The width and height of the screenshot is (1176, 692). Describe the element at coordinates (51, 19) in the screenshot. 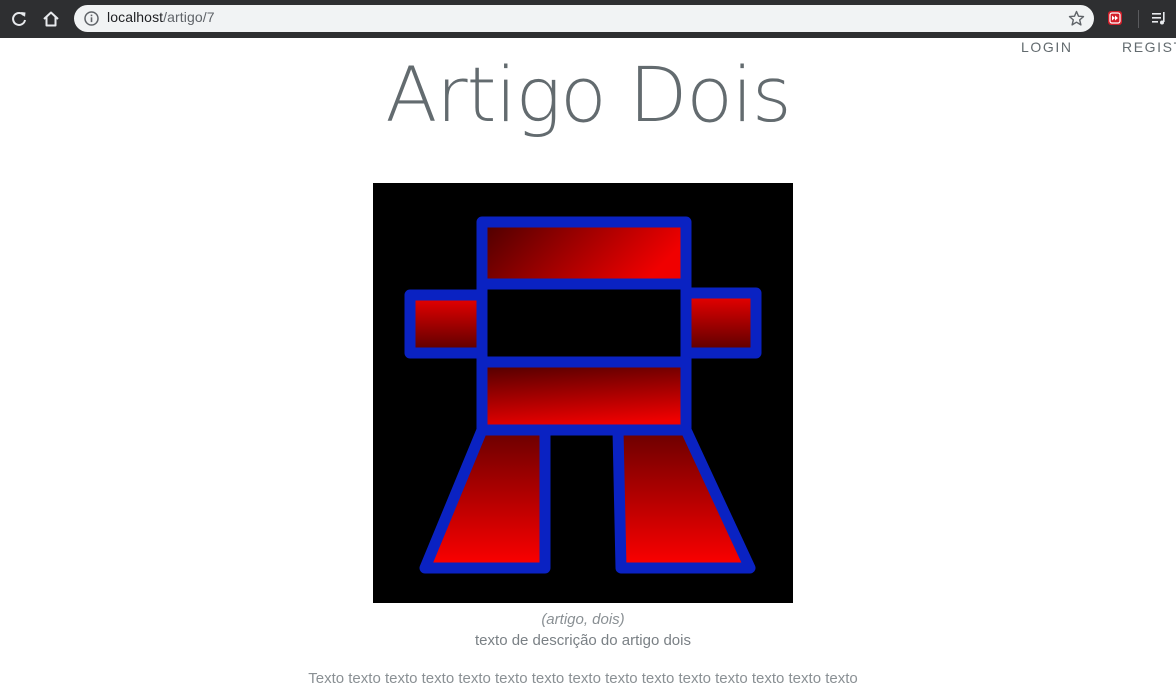

I see `home-icon` at that location.